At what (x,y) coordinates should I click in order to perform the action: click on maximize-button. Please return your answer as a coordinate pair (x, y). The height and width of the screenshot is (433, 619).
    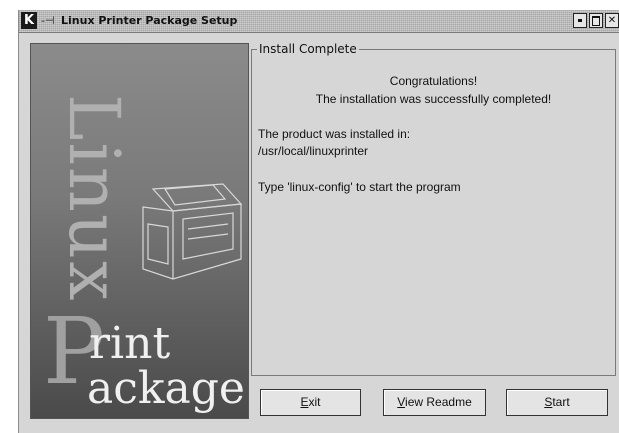
    Looking at the image, I should click on (596, 20).